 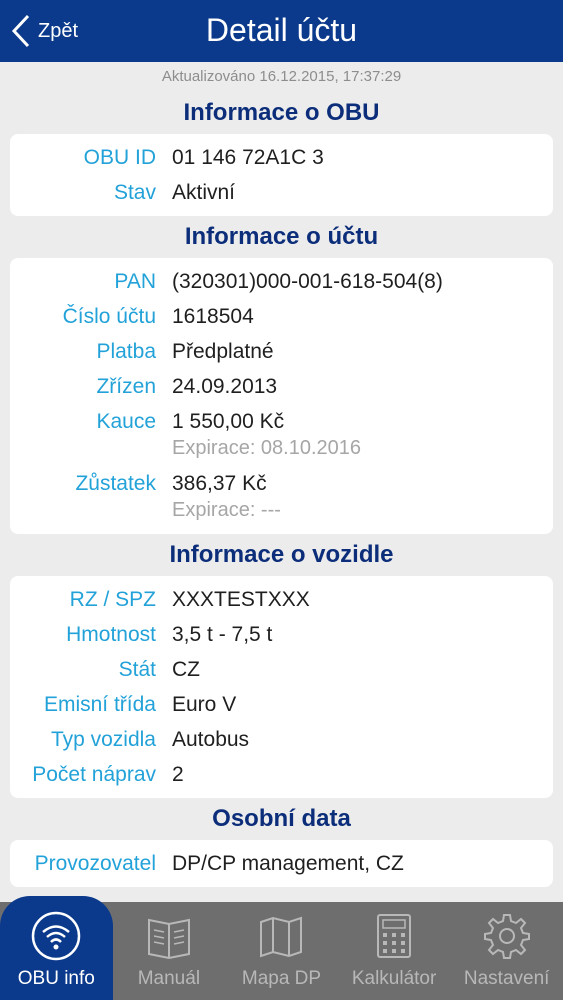 I want to click on field-label: Typ vozidla, so click(x=103, y=739).